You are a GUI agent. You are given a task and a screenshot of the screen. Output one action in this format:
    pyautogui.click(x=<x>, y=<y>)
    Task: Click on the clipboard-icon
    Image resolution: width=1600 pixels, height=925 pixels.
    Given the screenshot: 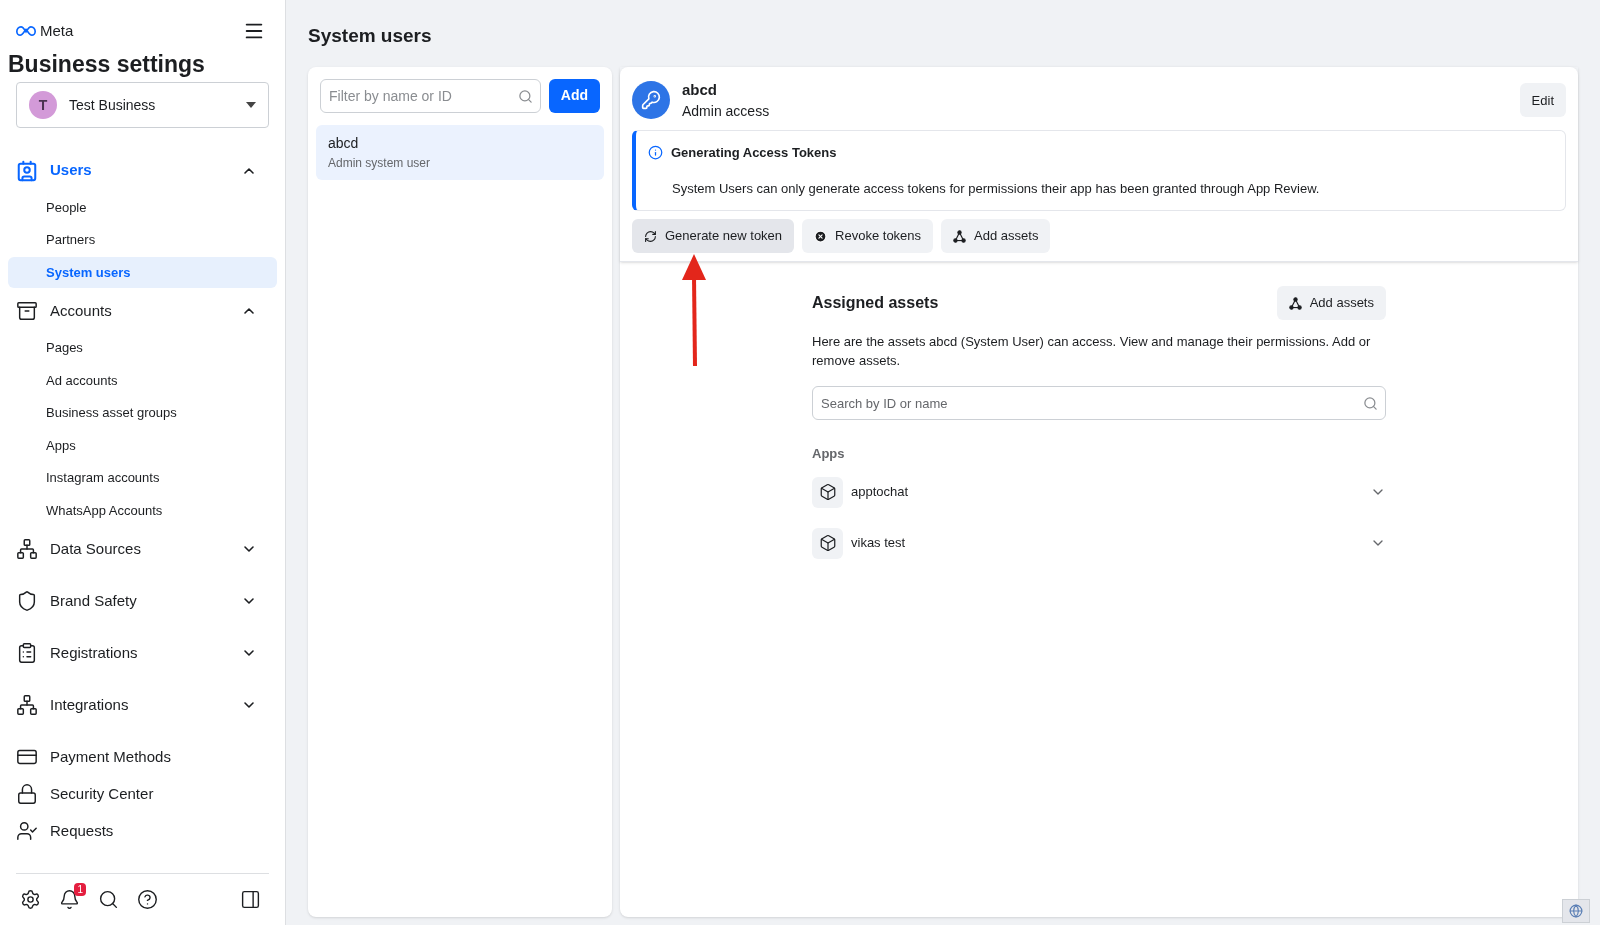 What is the action you would take?
    pyautogui.click(x=27, y=653)
    